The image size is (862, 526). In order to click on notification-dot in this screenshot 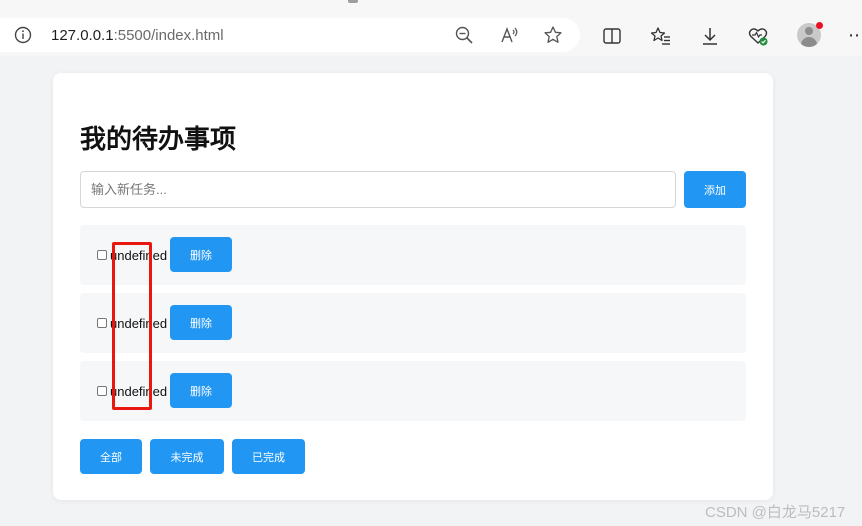, I will do `click(819, 25)`.